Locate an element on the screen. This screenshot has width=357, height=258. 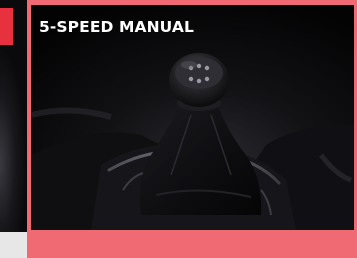
previous-card-image is located at coordinates (13, 151).